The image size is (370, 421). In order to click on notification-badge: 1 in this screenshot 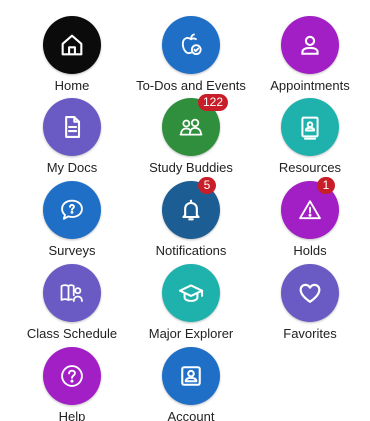, I will do `click(326, 185)`.